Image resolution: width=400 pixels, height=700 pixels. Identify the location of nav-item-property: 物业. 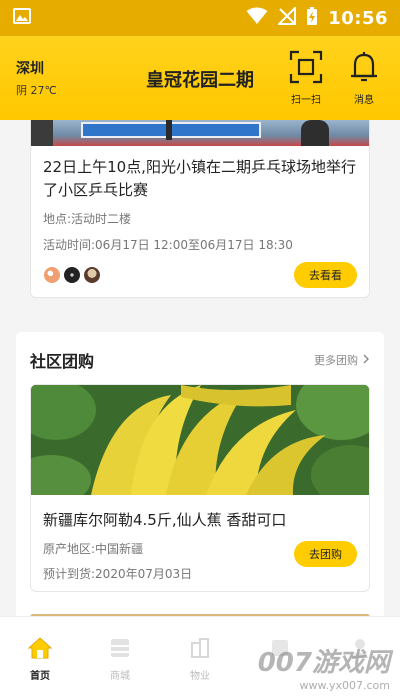
(200, 658).